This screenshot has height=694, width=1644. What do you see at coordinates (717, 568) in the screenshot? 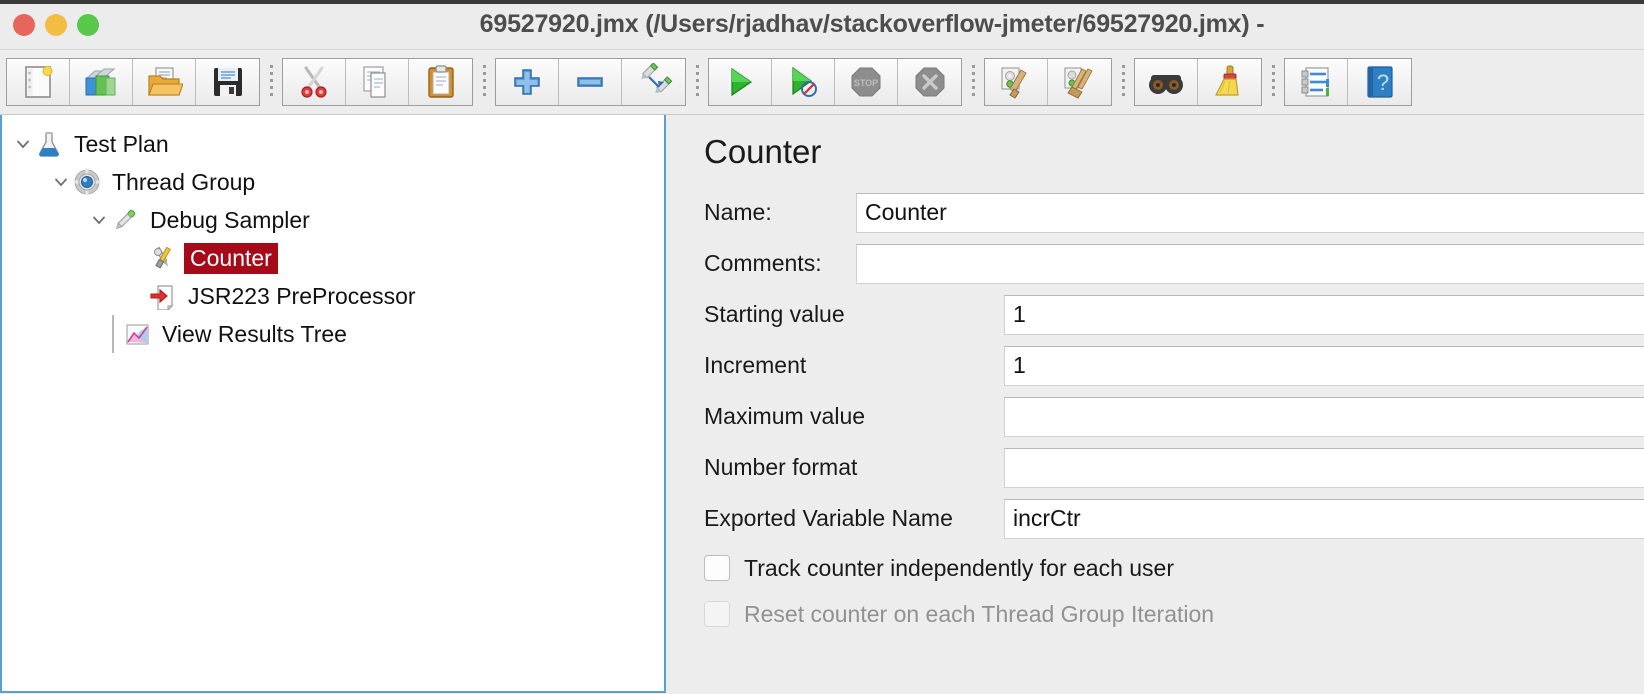
I see `track-counter-checkbox` at bounding box center [717, 568].